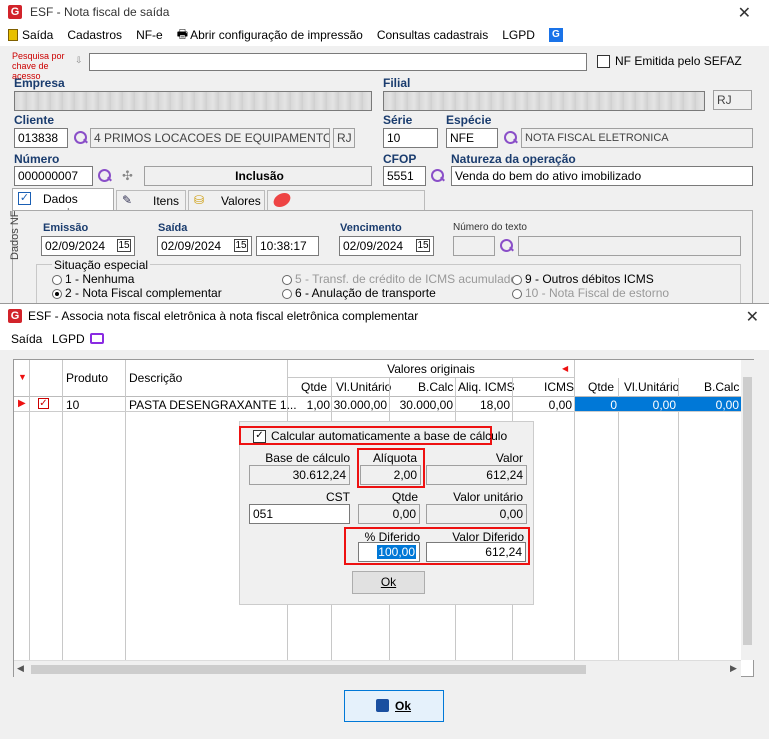 The height and width of the screenshot is (739, 769). I want to click on empresa-select, so click(193, 101).